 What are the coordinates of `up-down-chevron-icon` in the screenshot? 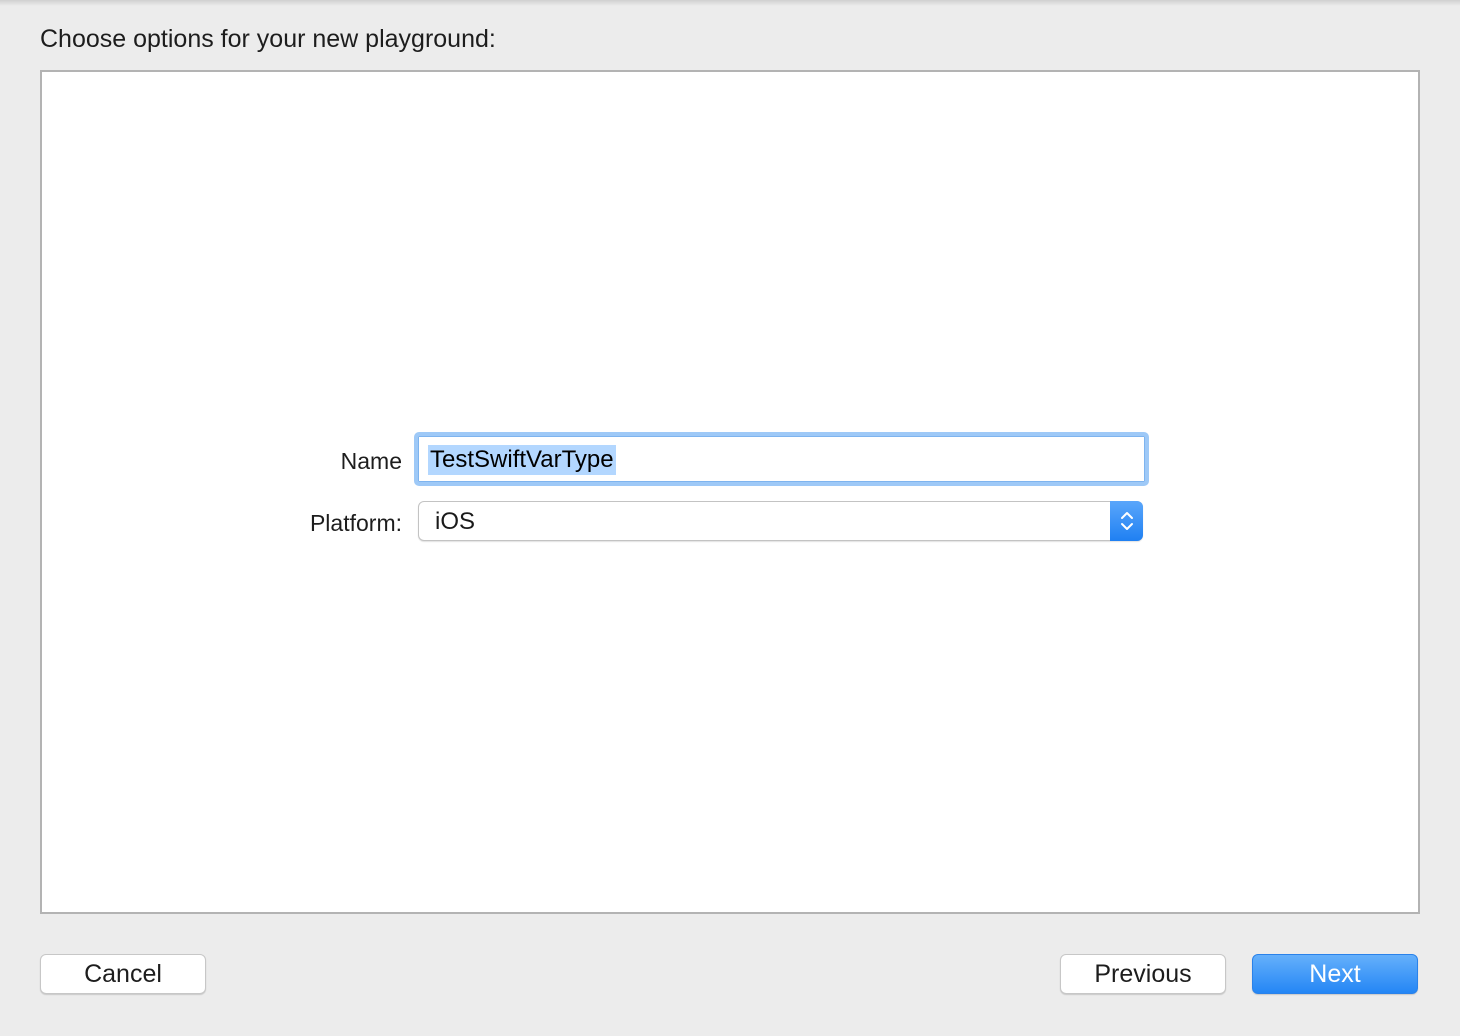 It's located at (1126, 521).